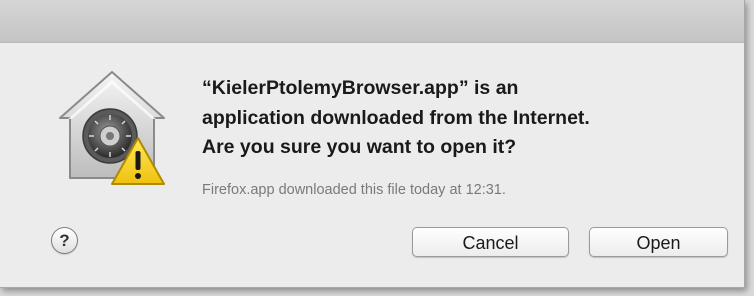 The width and height of the screenshot is (754, 296). Describe the element at coordinates (658, 242) in the screenshot. I see `open-button: Open` at that location.